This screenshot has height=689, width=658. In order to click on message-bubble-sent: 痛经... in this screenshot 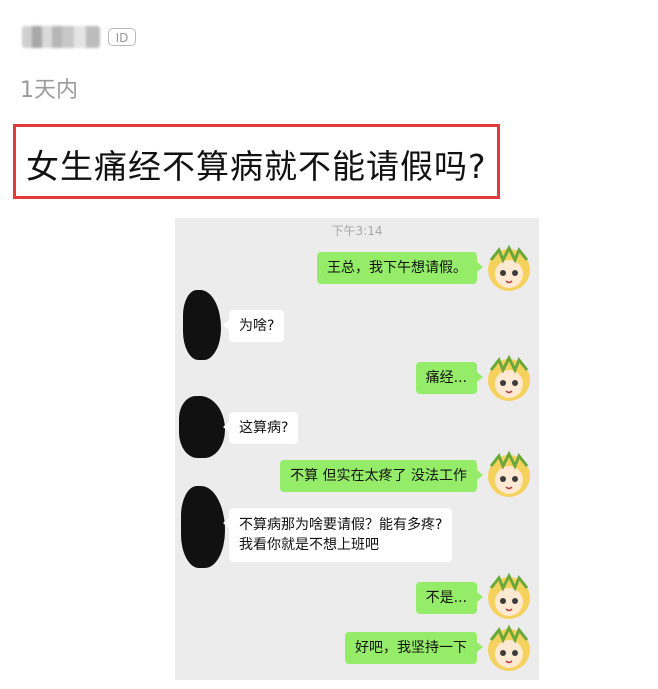, I will do `click(449, 378)`.